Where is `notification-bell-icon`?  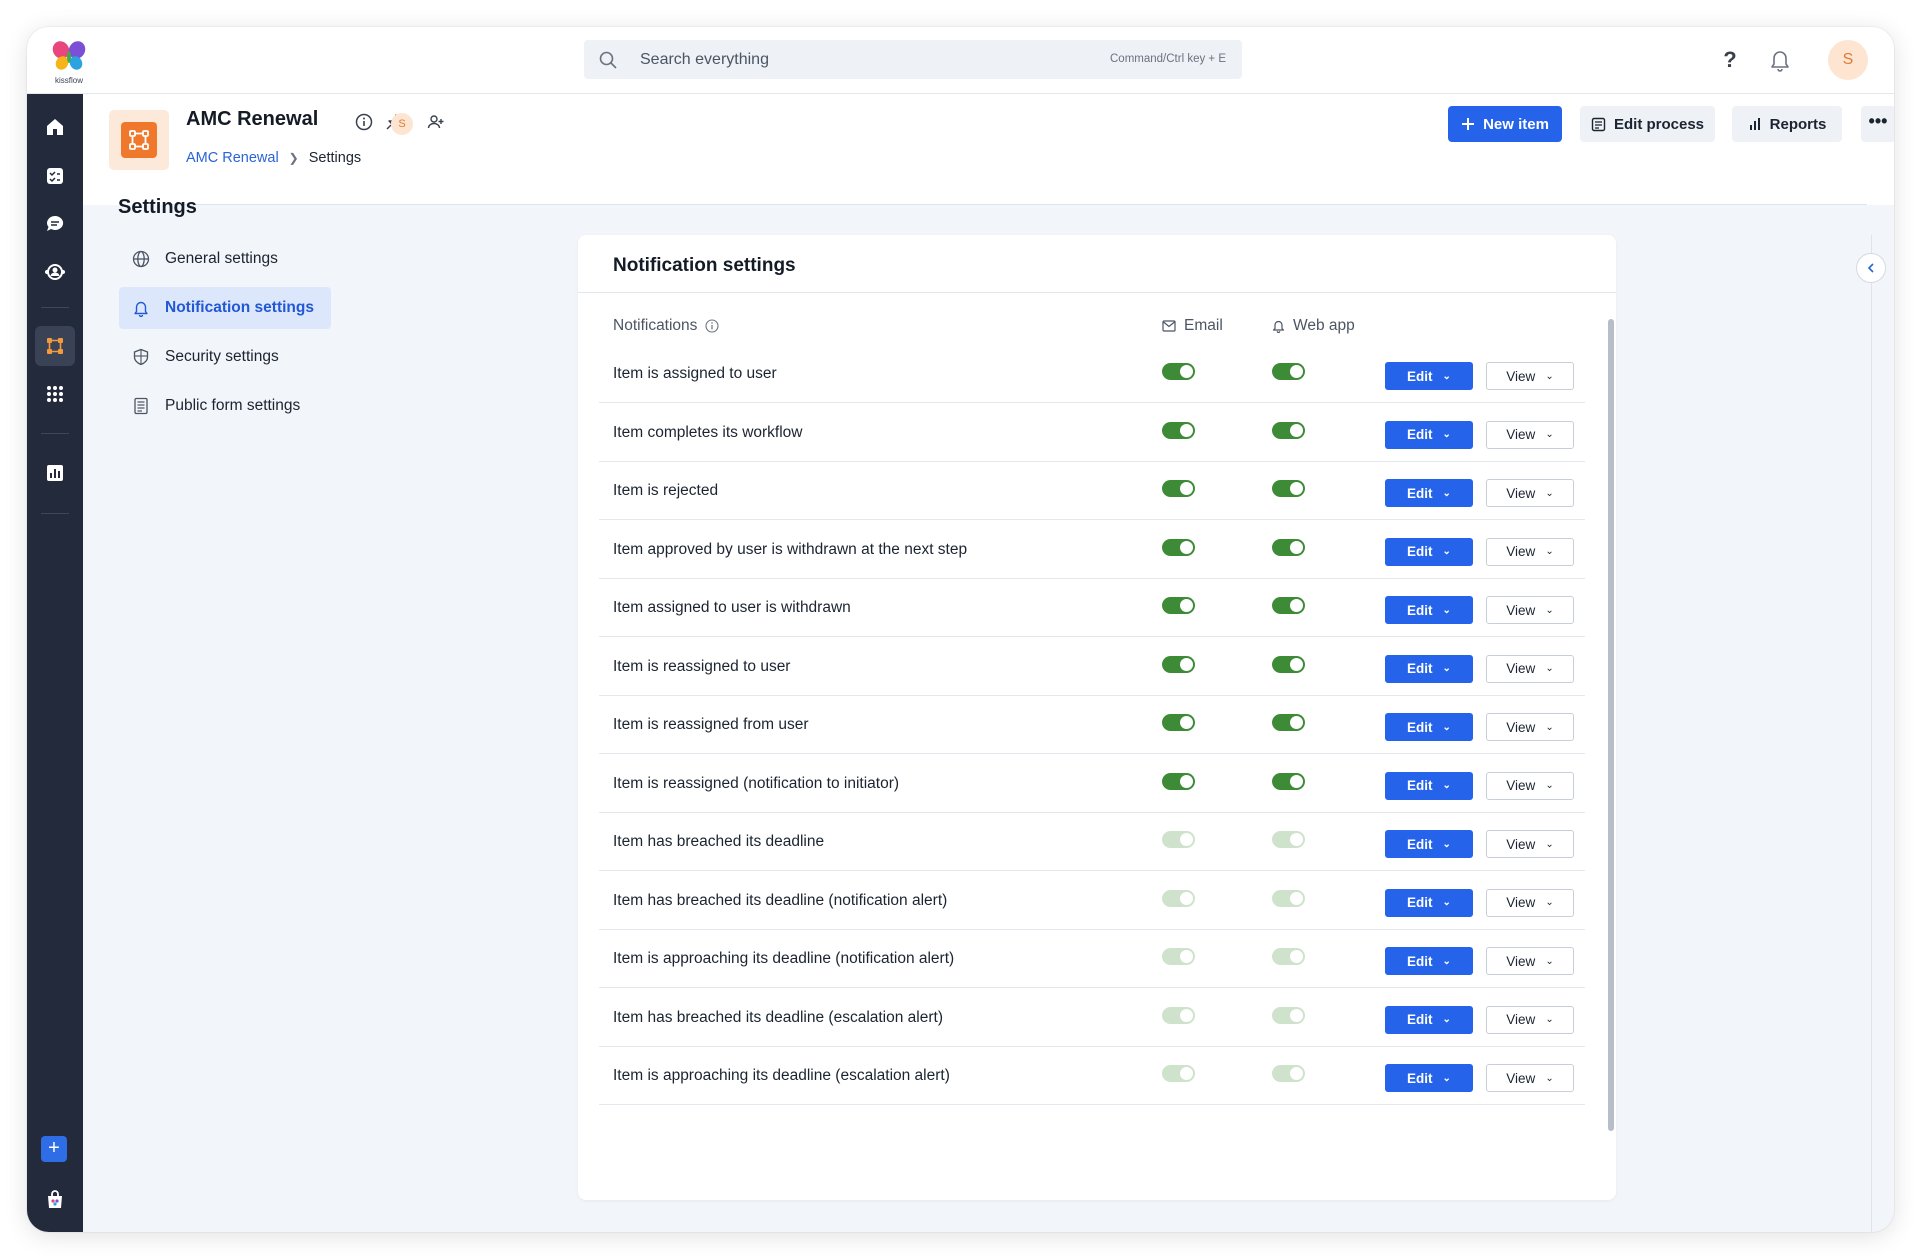 notification-bell-icon is located at coordinates (1780, 60).